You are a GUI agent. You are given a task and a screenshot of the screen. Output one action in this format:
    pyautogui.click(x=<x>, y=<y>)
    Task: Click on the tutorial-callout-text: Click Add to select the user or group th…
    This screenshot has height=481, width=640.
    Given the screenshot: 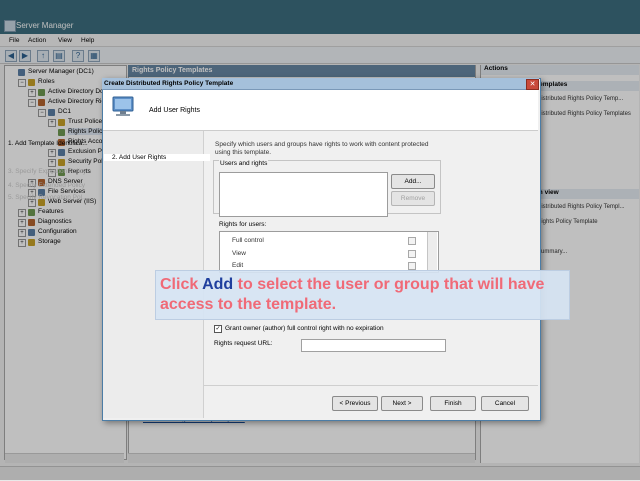 What is the action you would take?
    pyautogui.click(x=362, y=295)
    